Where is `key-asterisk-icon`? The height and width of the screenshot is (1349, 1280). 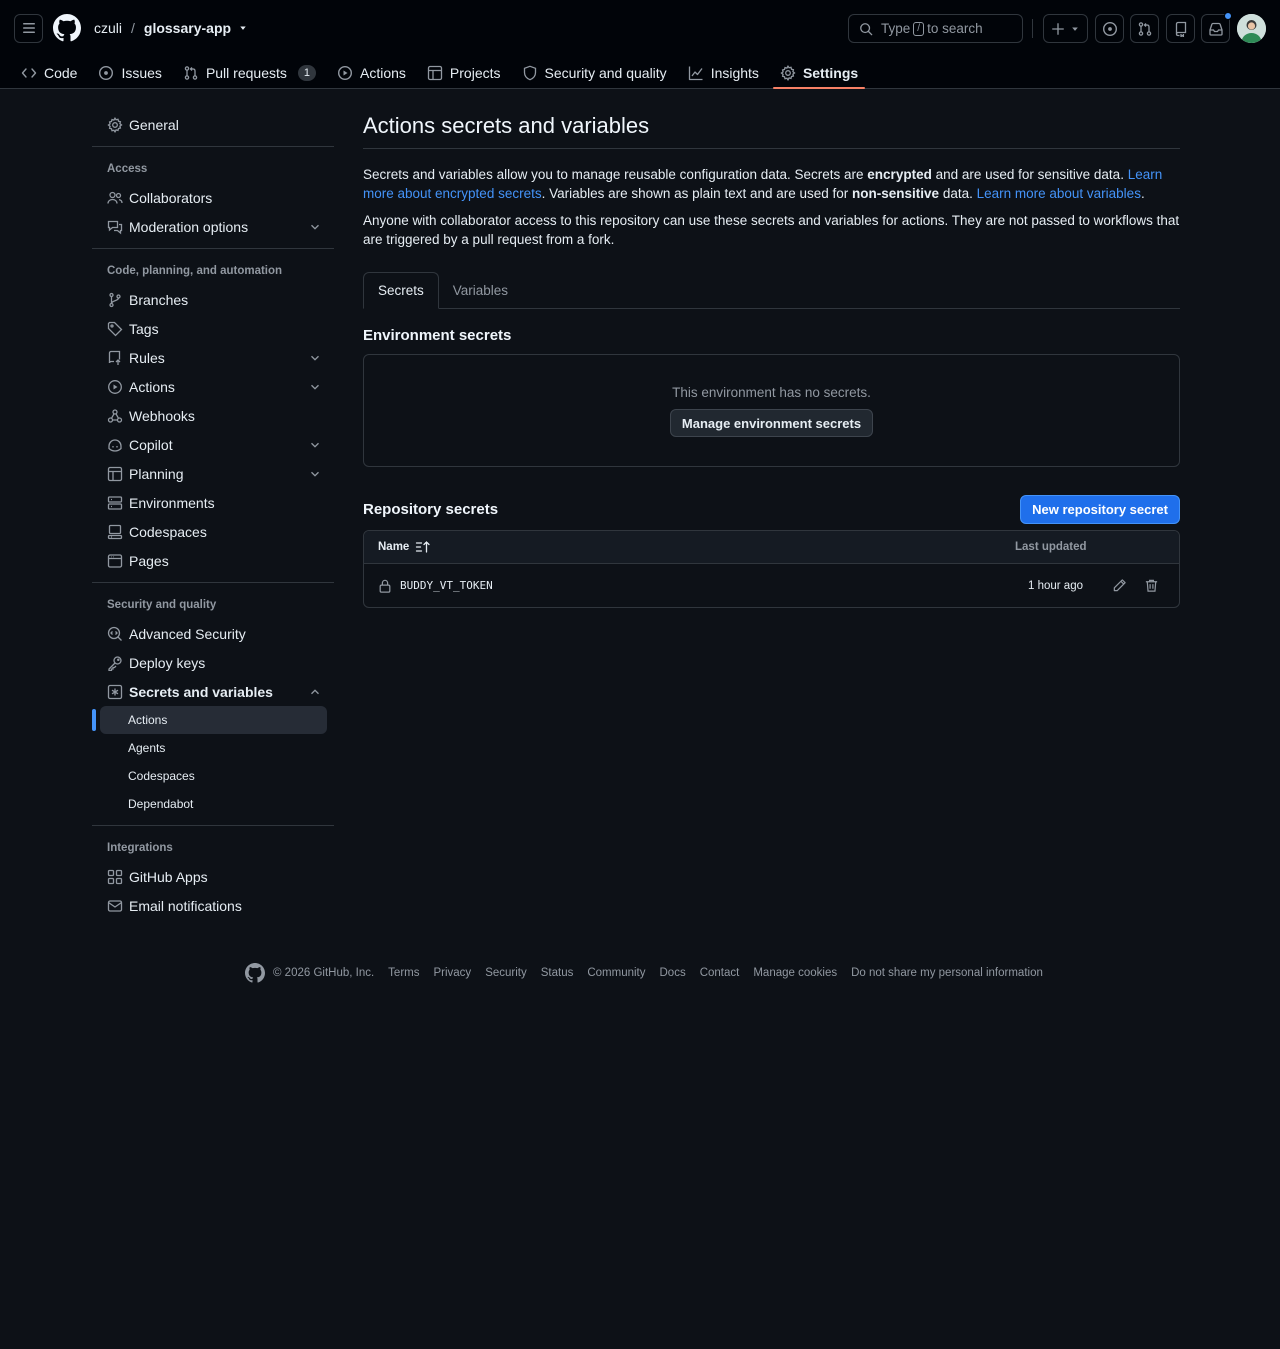 key-asterisk-icon is located at coordinates (115, 691).